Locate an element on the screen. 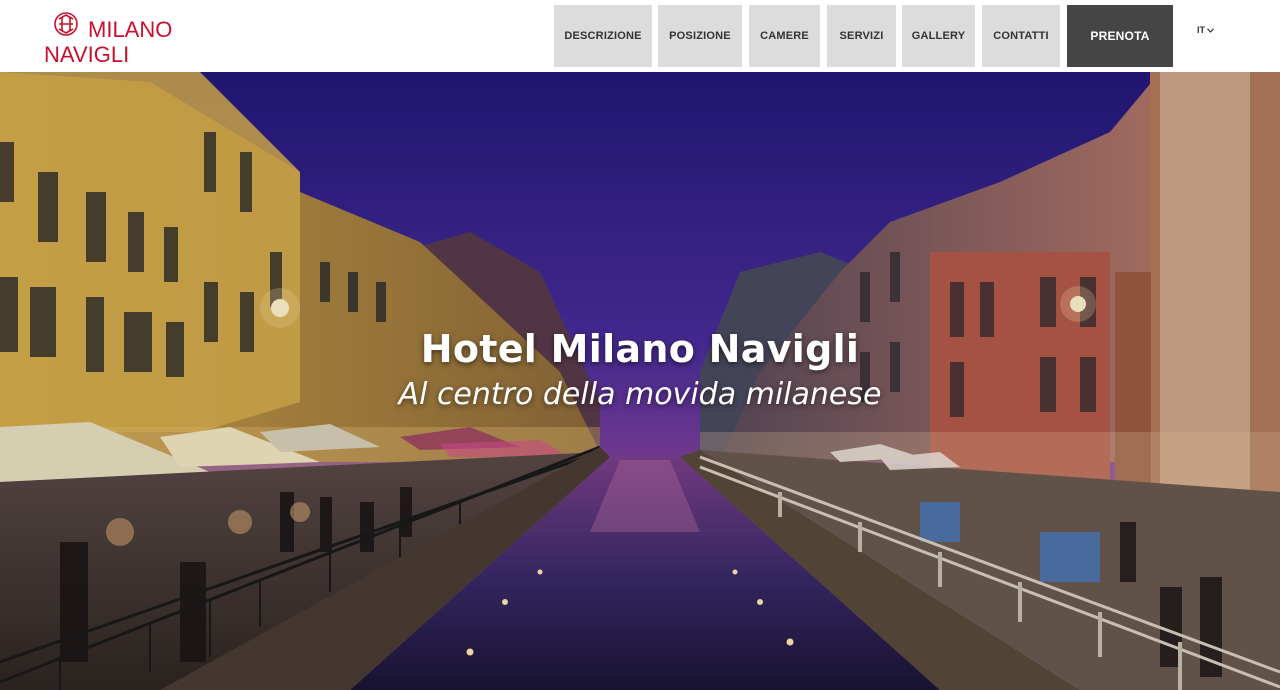  language-label: IT is located at coordinates (1201, 30).